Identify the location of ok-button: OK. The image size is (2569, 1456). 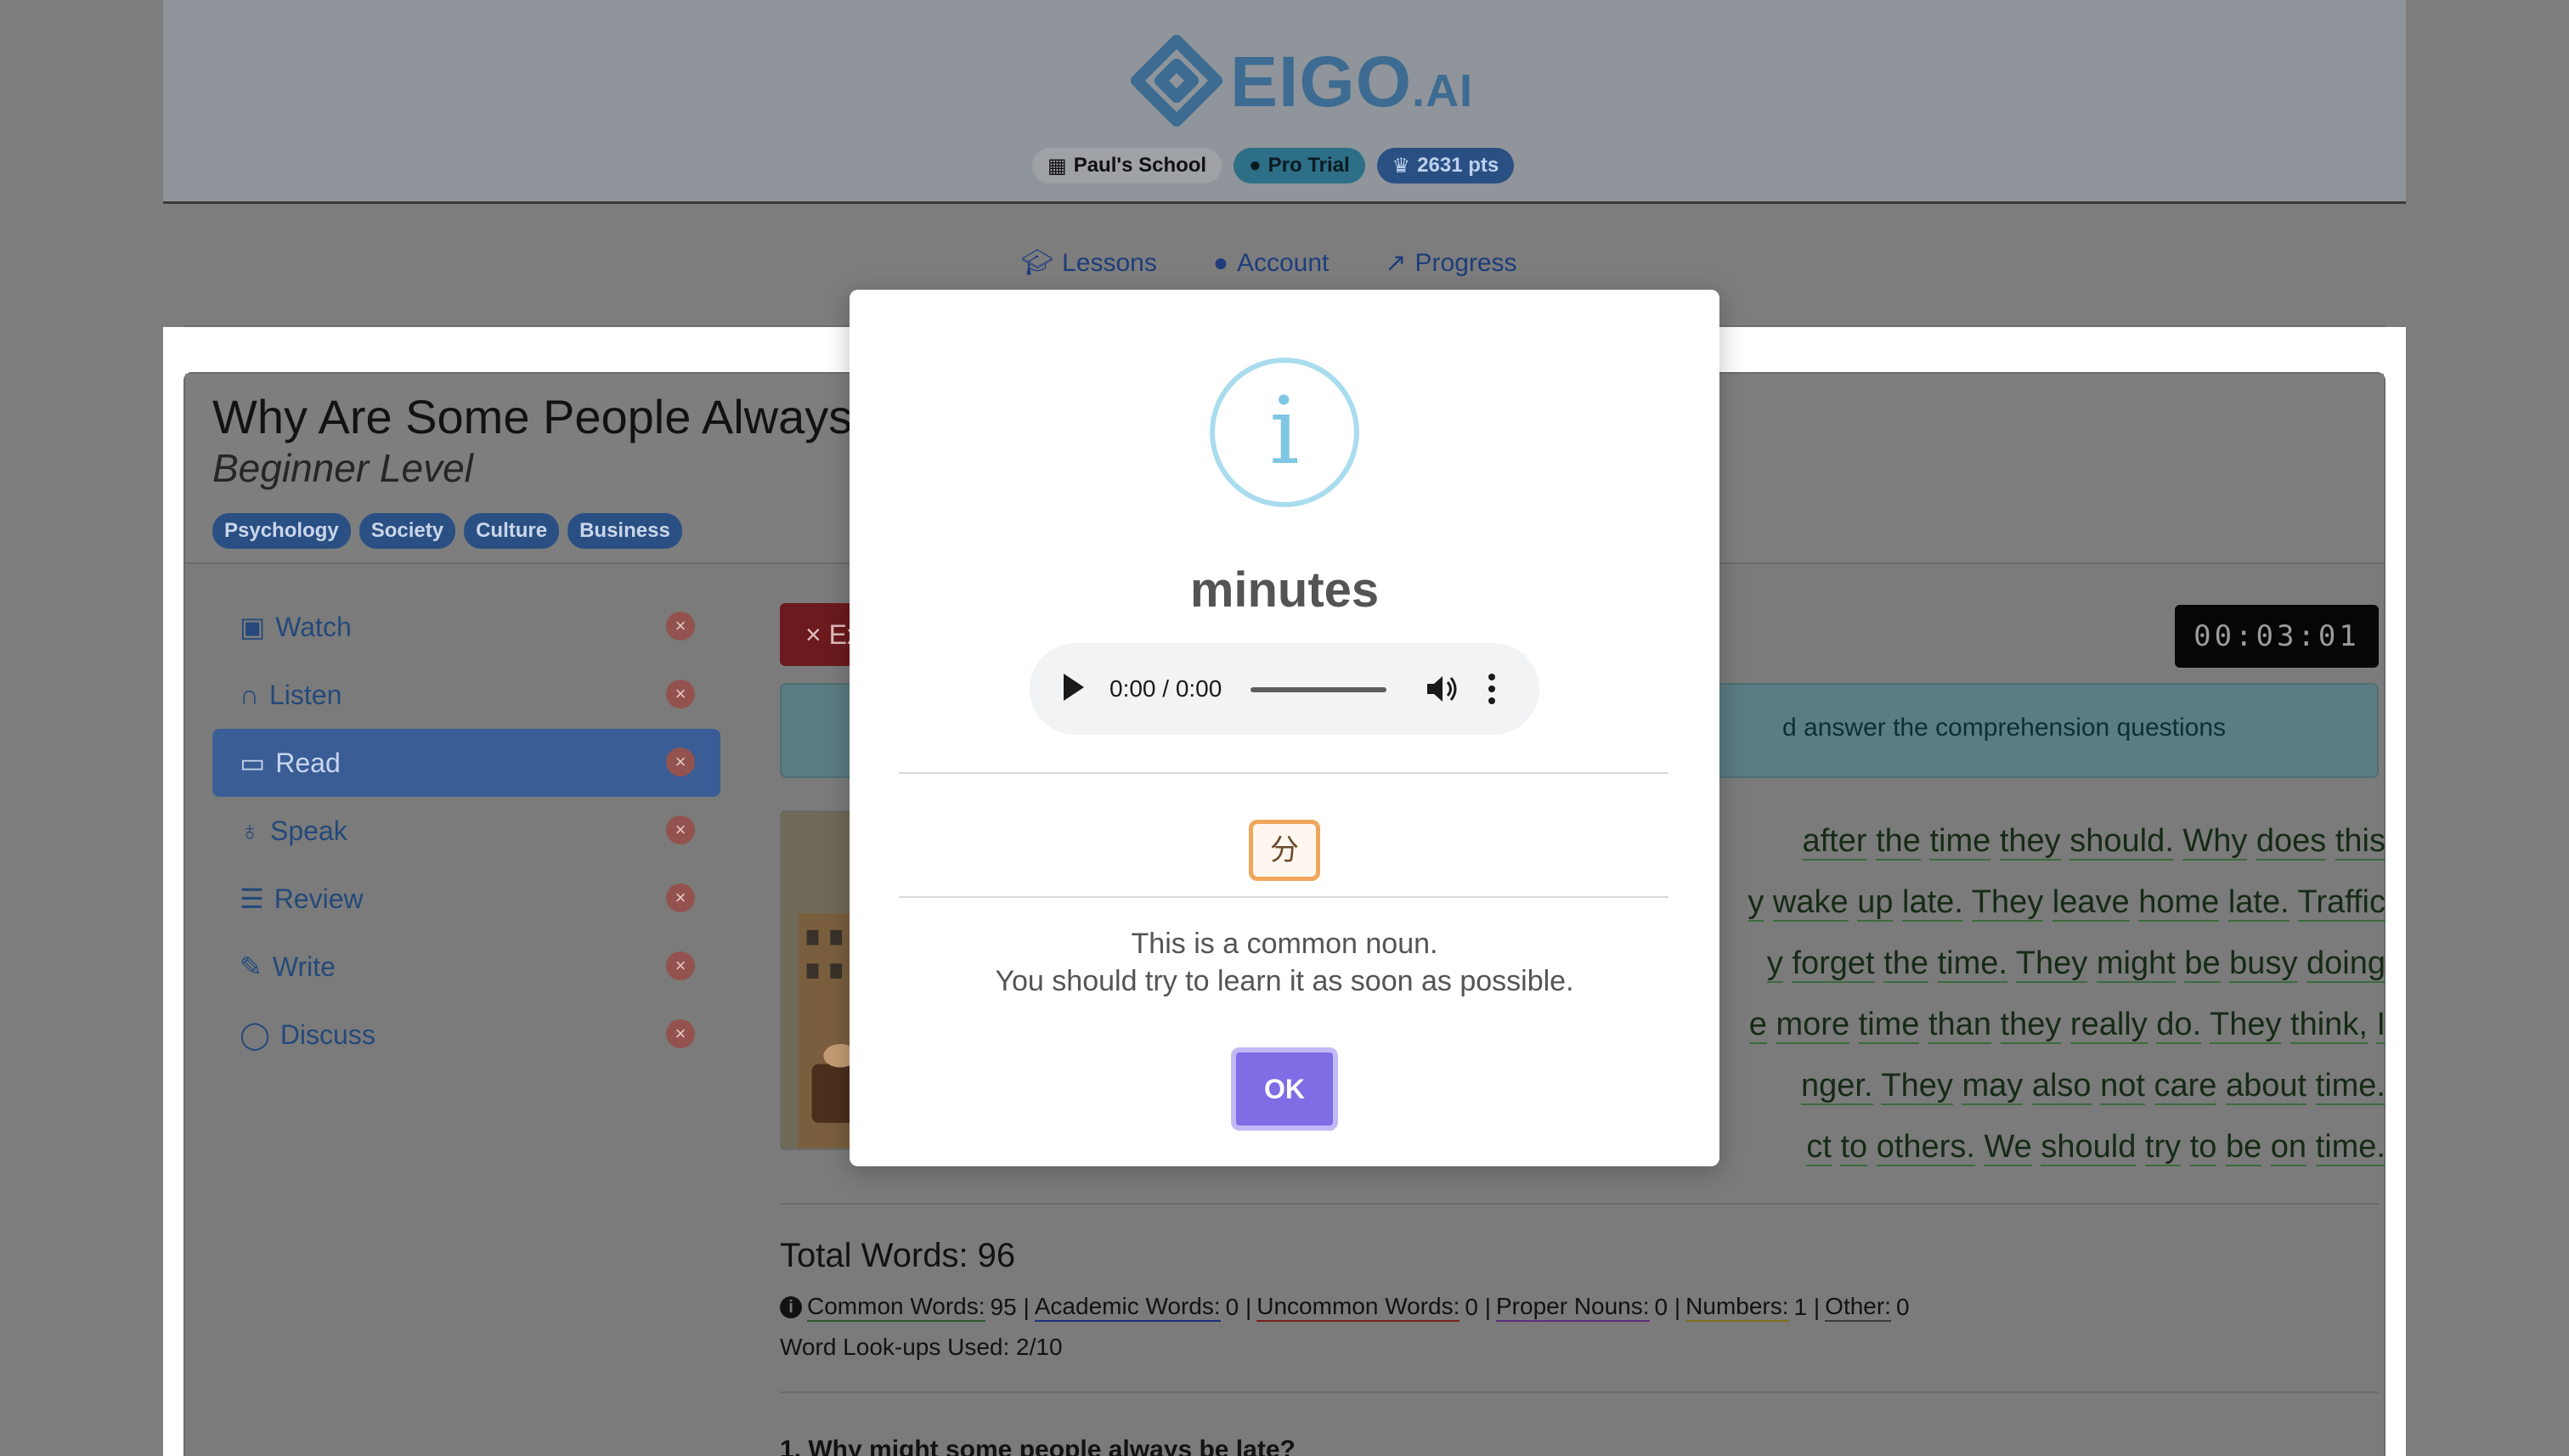
(1284, 1089).